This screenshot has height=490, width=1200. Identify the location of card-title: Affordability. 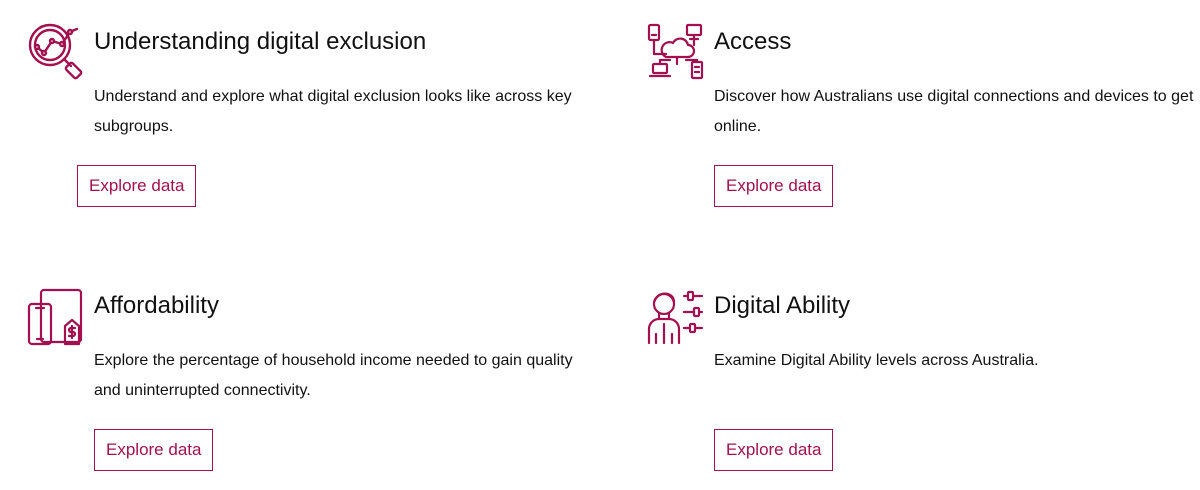
(156, 305).